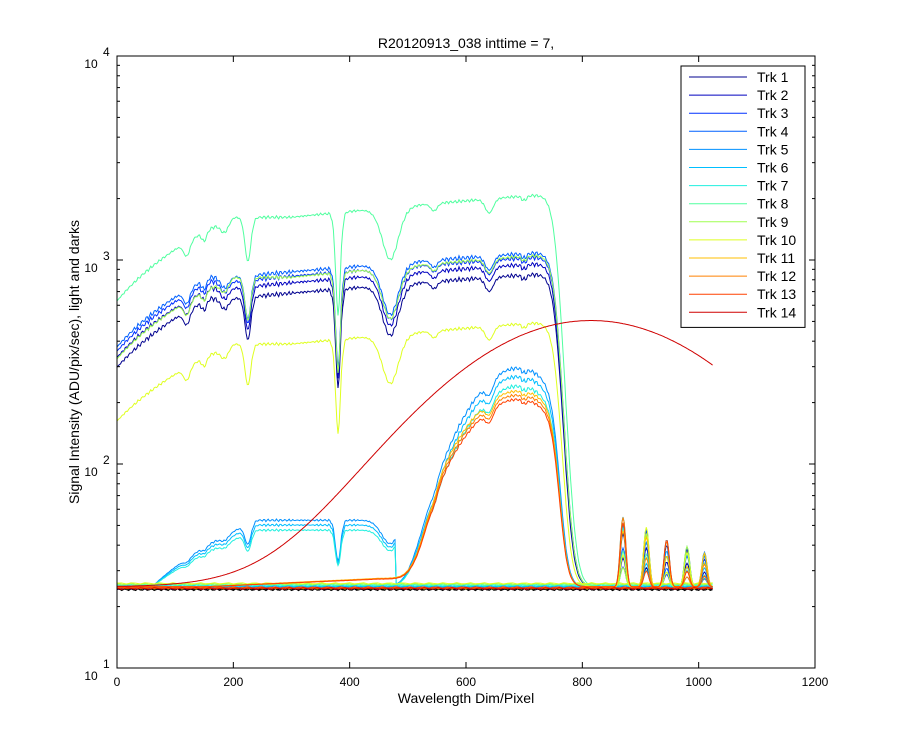 The height and width of the screenshot is (750, 900). Describe the element at coordinates (106, 664) in the screenshot. I see `y-tick-exponent: 1` at that location.